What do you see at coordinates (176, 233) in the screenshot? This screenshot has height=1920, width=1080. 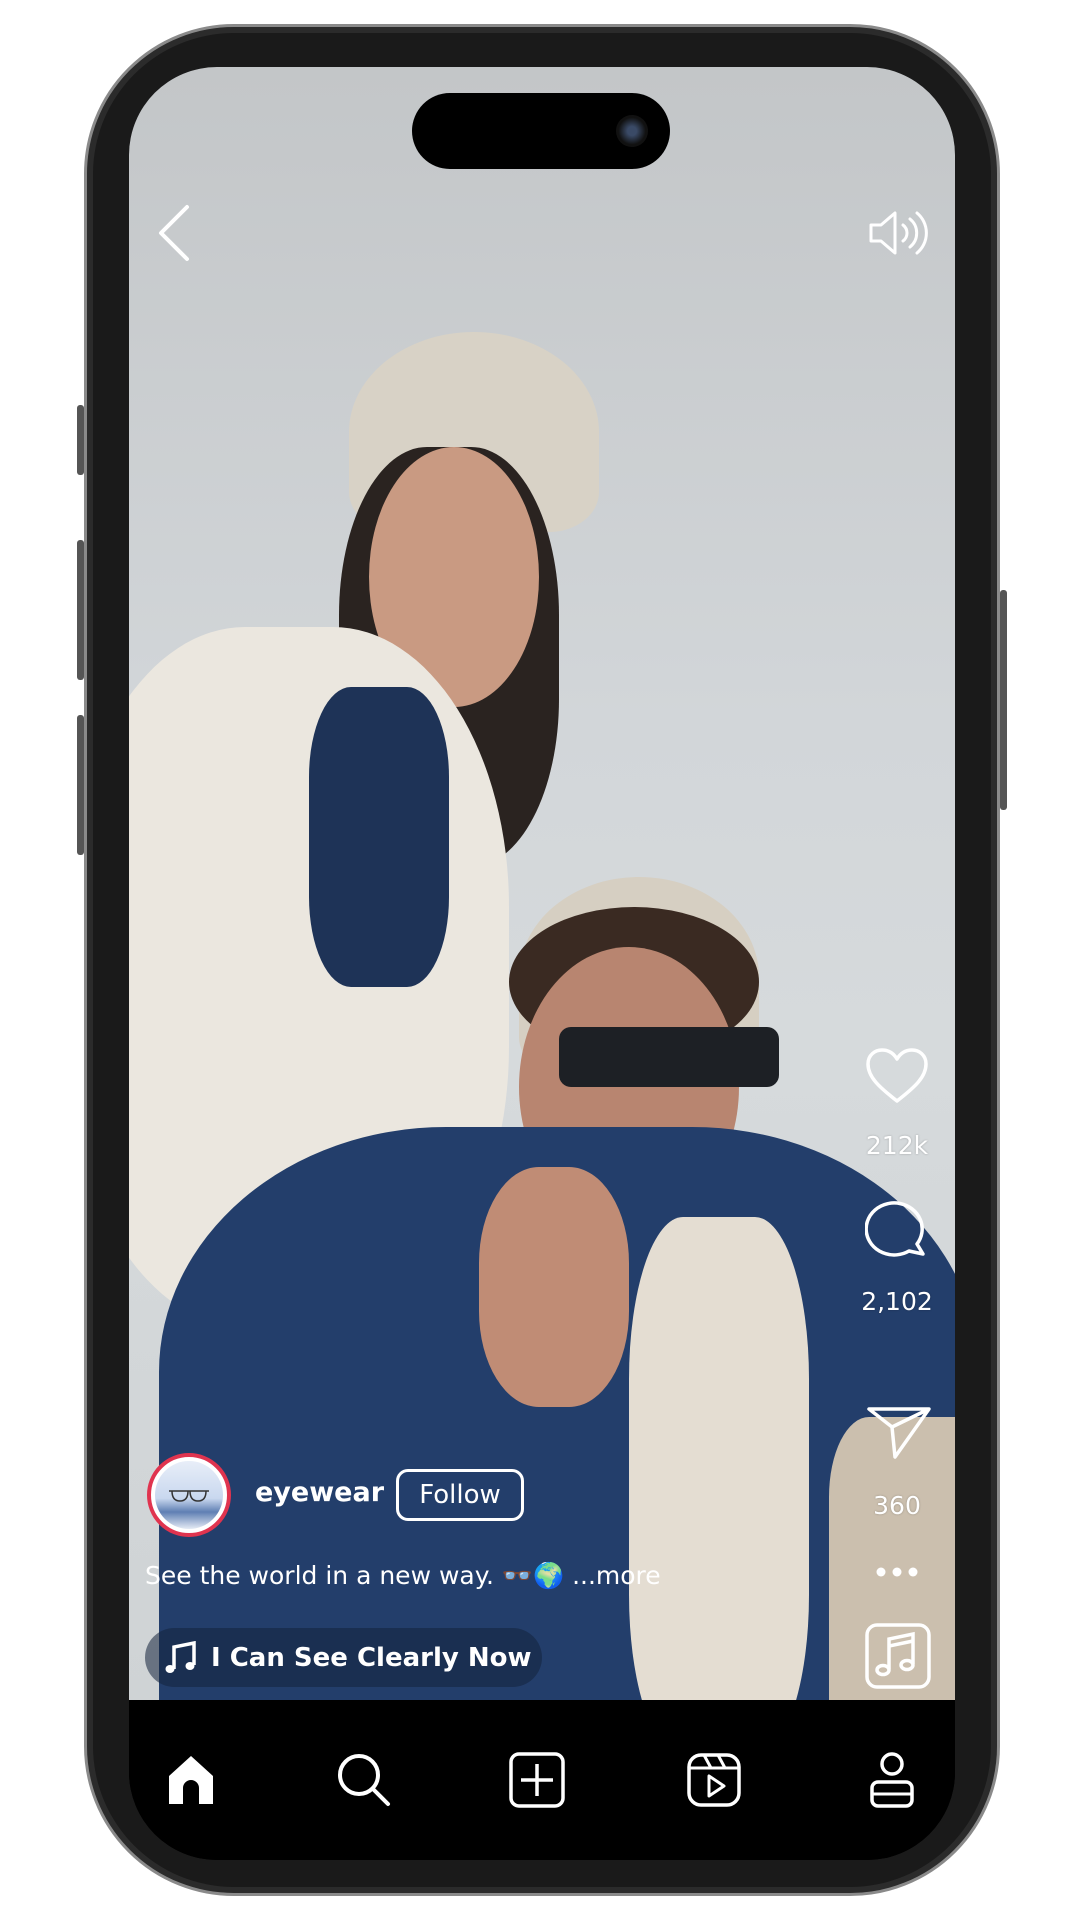 I see `chevron-left-icon` at bounding box center [176, 233].